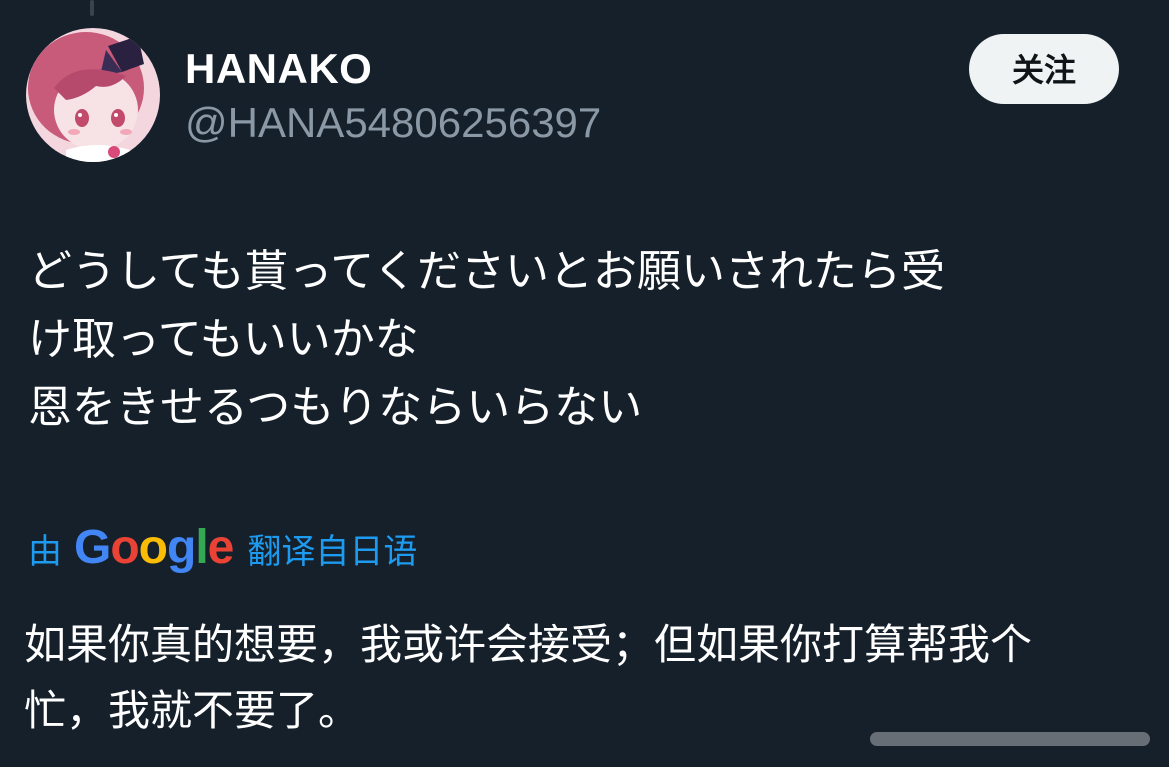 This screenshot has height=767, width=1169. Describe the element at coordinates (92, 8) in the screenshot. I see `thread-connector-line` at that location.